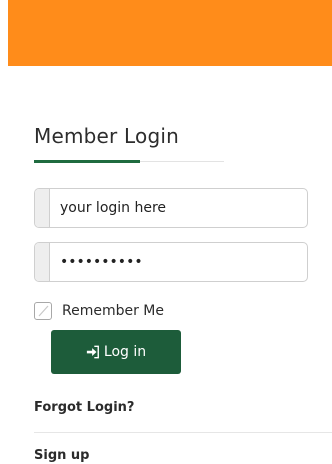 This screenshot has height=464, width=332. What do you see at coordinates (61, 455) in the screenshot?
I see `sign-up-link: Sign up` at bounding box center [61, 455].